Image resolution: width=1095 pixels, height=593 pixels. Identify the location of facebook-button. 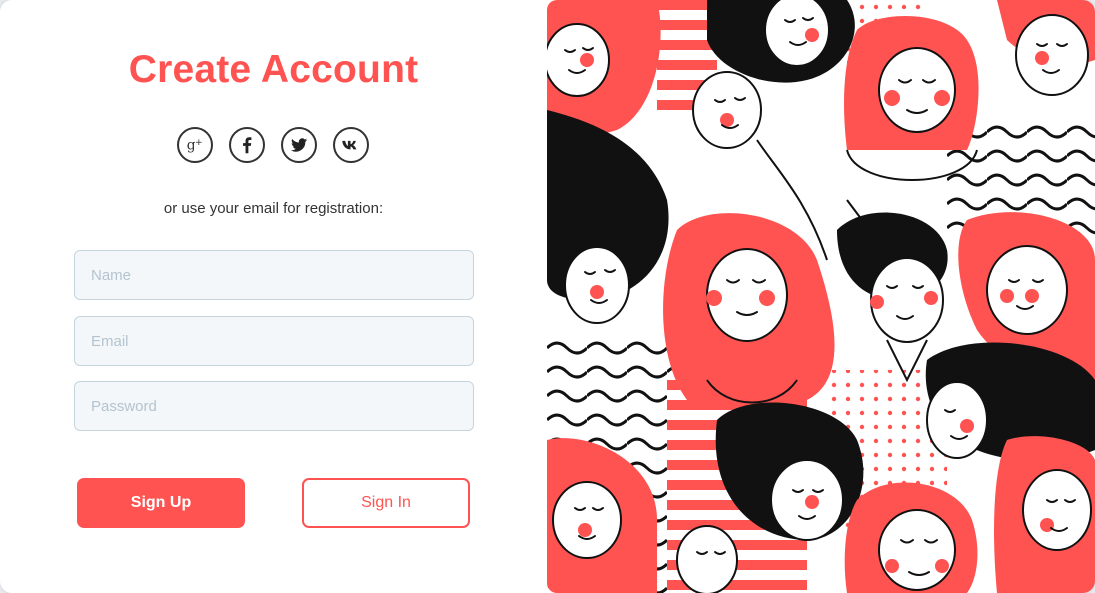
(247, 145).